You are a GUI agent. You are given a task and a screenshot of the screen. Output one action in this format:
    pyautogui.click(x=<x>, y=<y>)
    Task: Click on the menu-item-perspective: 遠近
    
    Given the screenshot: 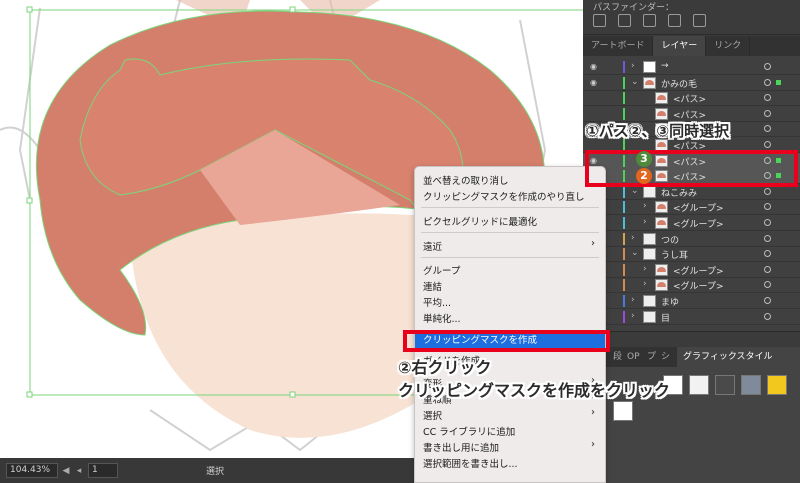 What is the action you would take?
    pyautogui.click(x=432, y=246)
    